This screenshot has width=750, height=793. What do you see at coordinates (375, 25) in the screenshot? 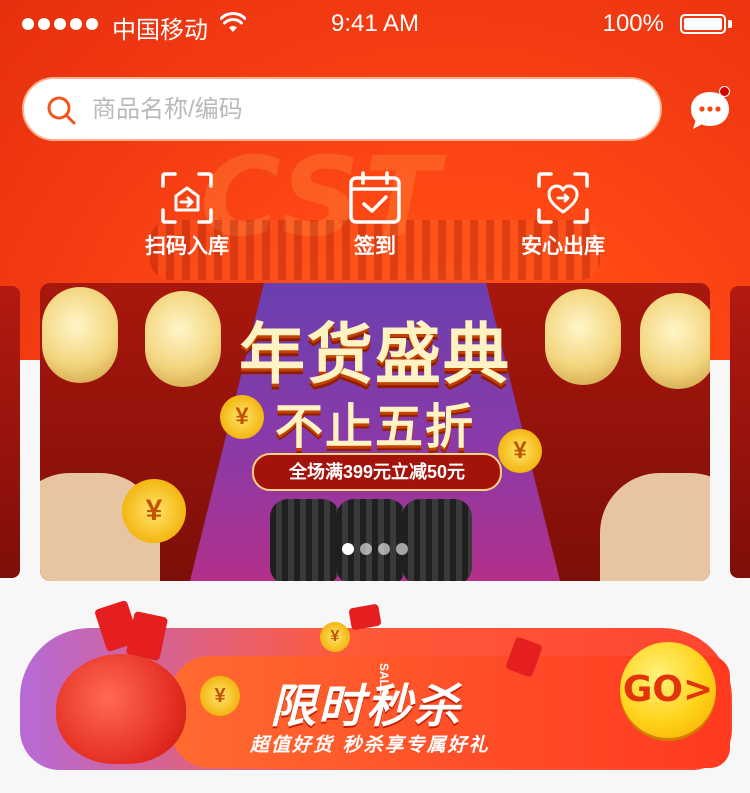
I see `status-bar: 中国移动 9:41 AM 100%` at bounding box center [375, 25].